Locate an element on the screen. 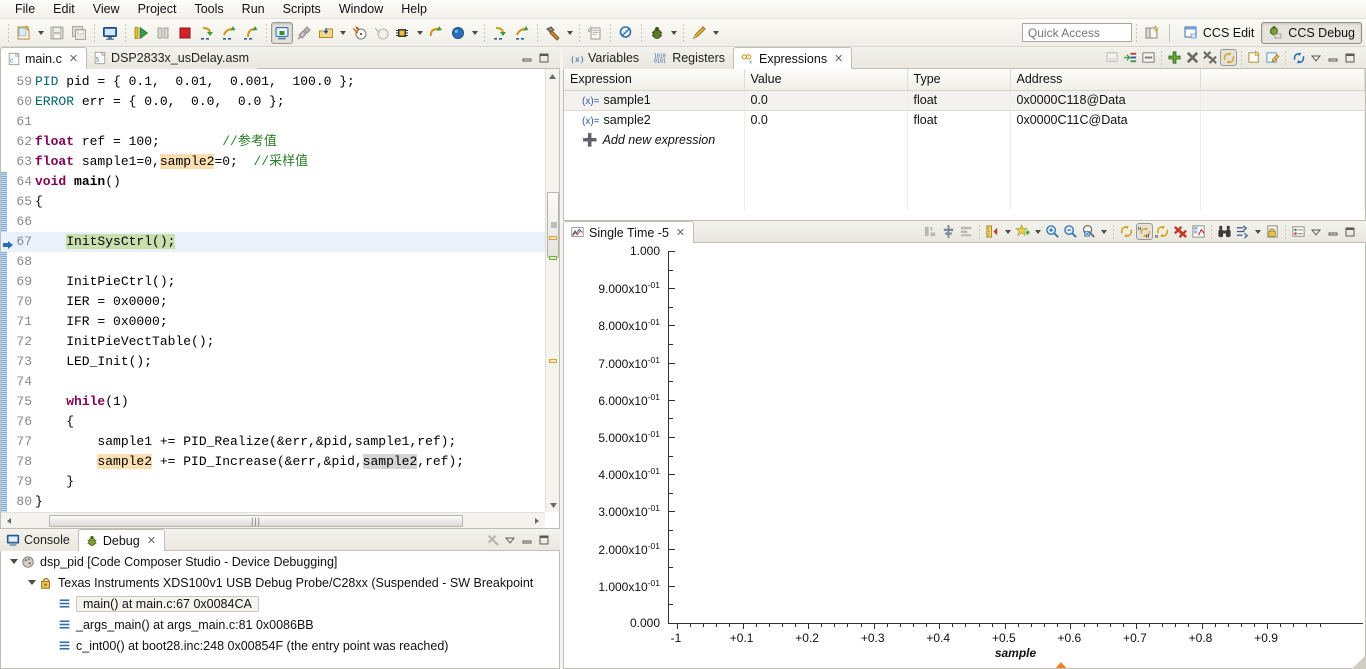  legend-icon is located at coordinates (1298, 231).